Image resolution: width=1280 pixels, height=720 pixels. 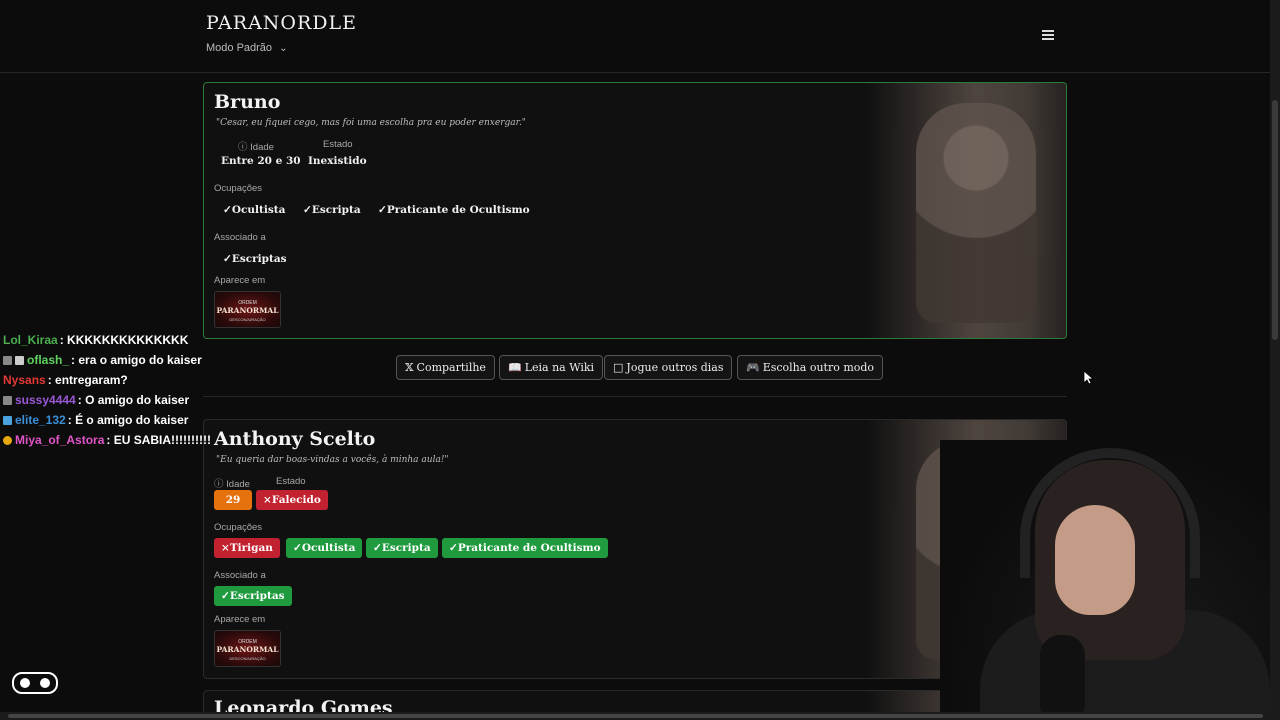 I want to click on chat-line: Miya_of_Astora: EU SABIA!!!!!!!!!!, so click(x=108, y=442).